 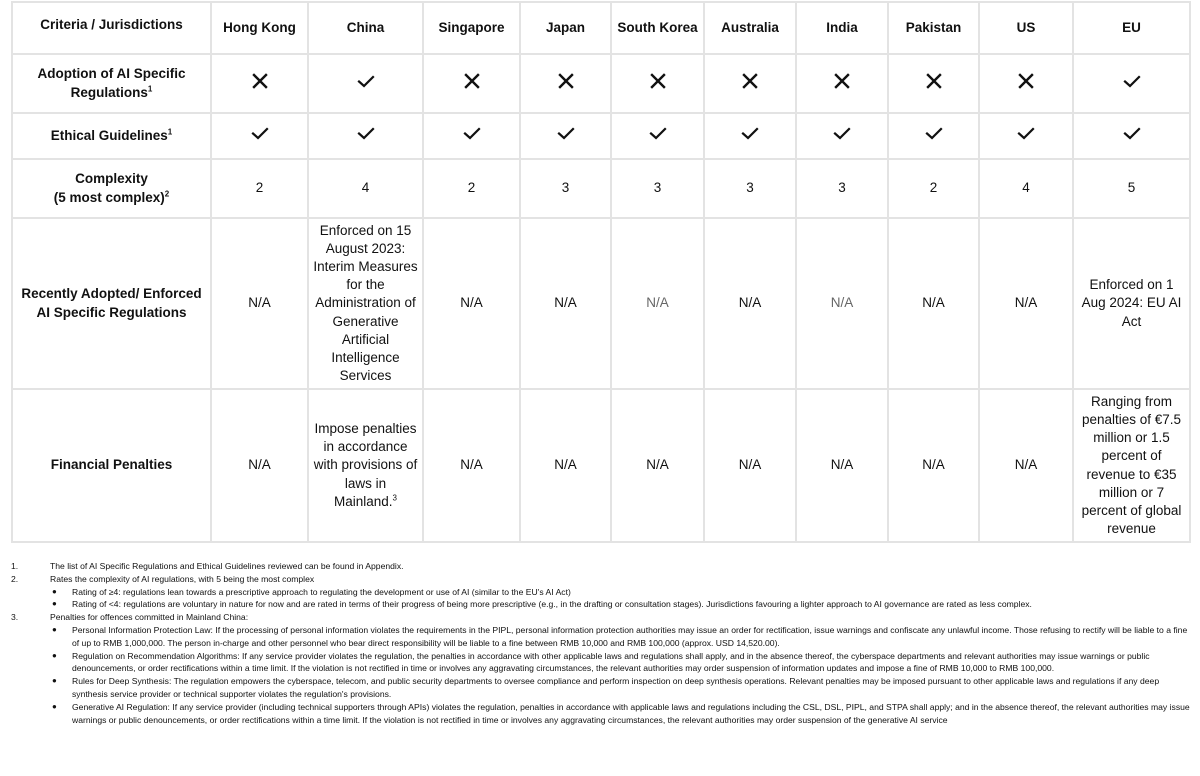 I want to click on value-cell: 3, so click(x=565, y=188).